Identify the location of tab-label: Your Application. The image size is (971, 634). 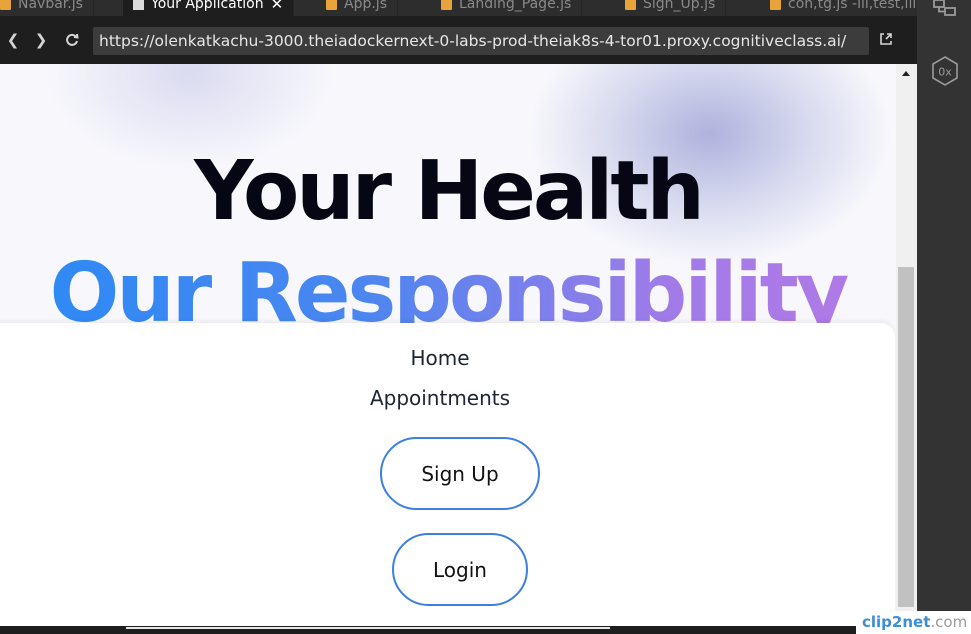
(207, 6).